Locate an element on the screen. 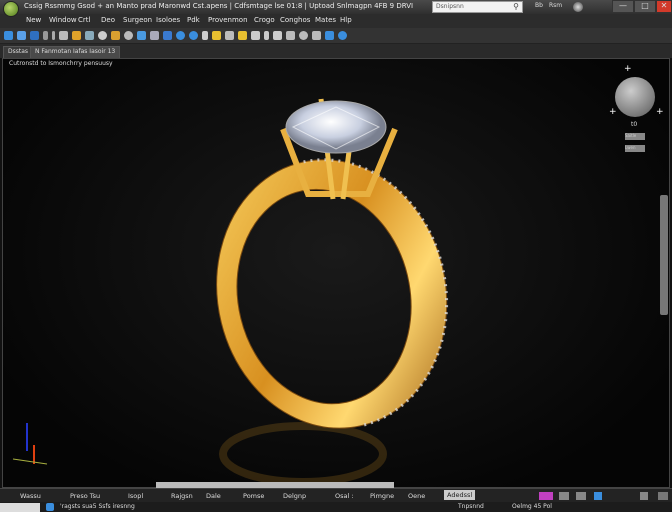 The width and height of the screenshot is (672, 512). grid-icon is located at coordinates (290, 35).